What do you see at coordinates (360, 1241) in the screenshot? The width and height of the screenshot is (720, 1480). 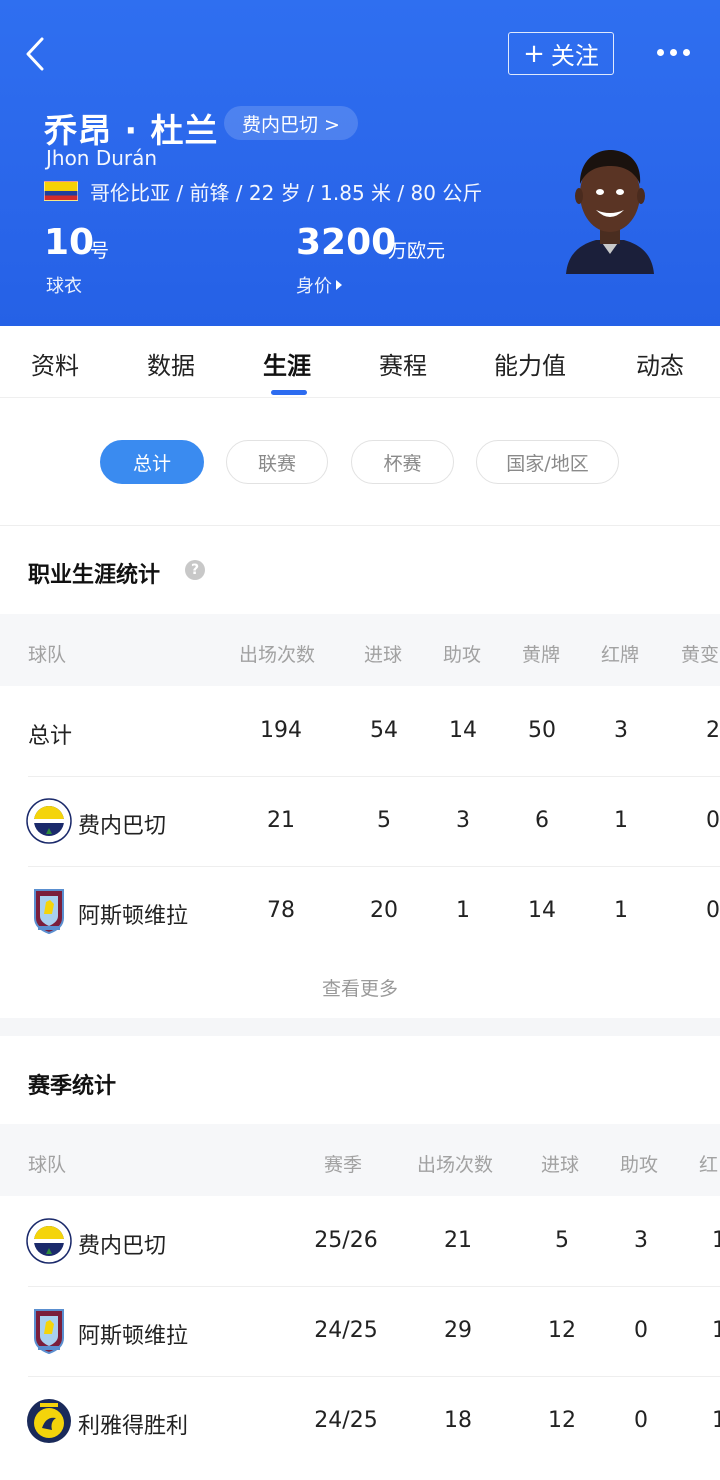 I see `table-row: 费内巴切 25/26 21 5 3 1` at bounding box center [360, 1241].